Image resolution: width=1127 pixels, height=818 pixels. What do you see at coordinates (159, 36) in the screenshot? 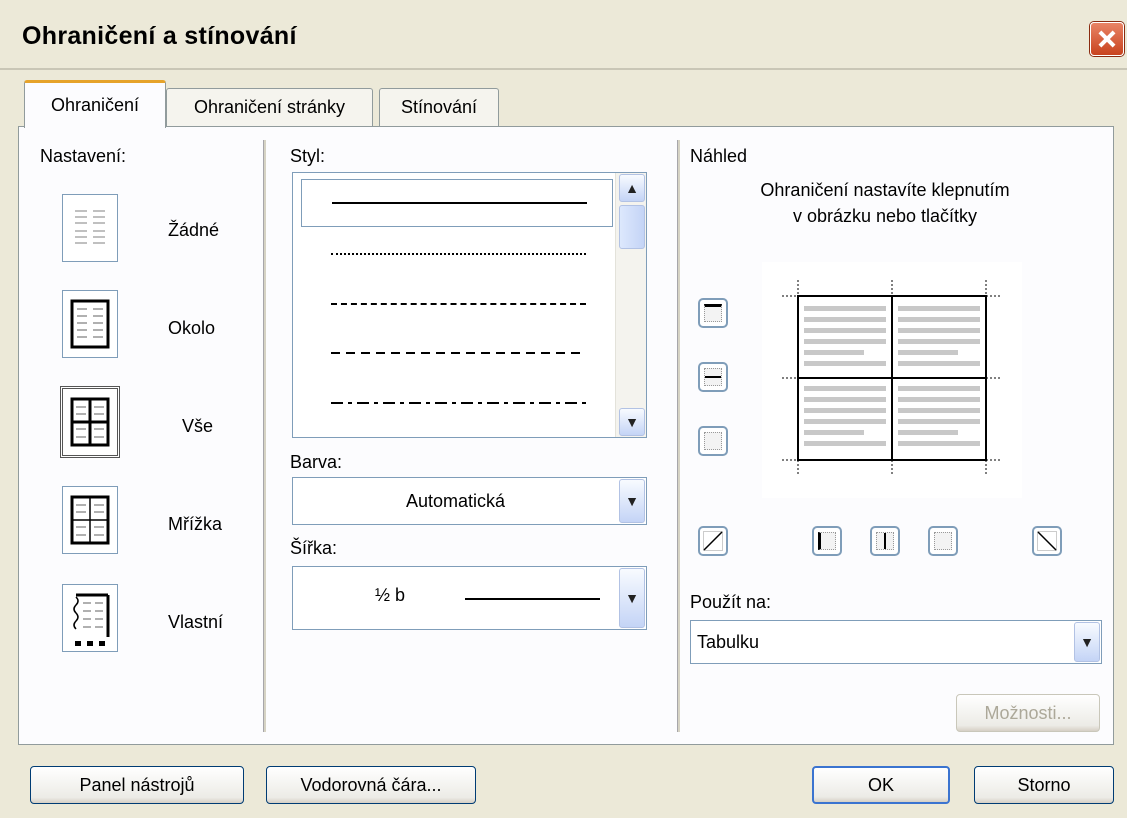
I see `window-title: Ohraničení a stínování` at bounding box center [159, 36].